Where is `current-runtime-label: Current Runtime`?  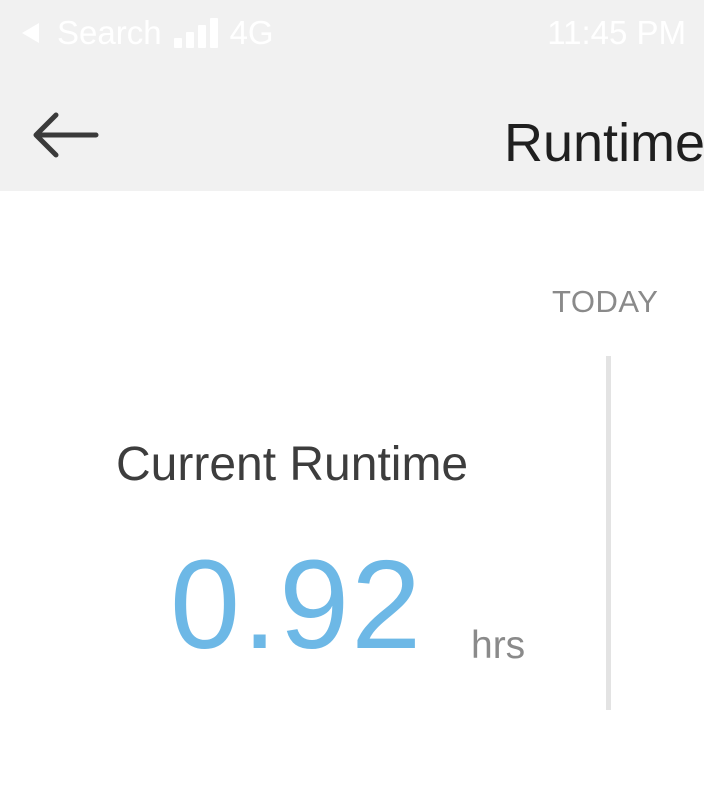
current-runtime-label: Current Runtime is located at coordinates (292, 464).